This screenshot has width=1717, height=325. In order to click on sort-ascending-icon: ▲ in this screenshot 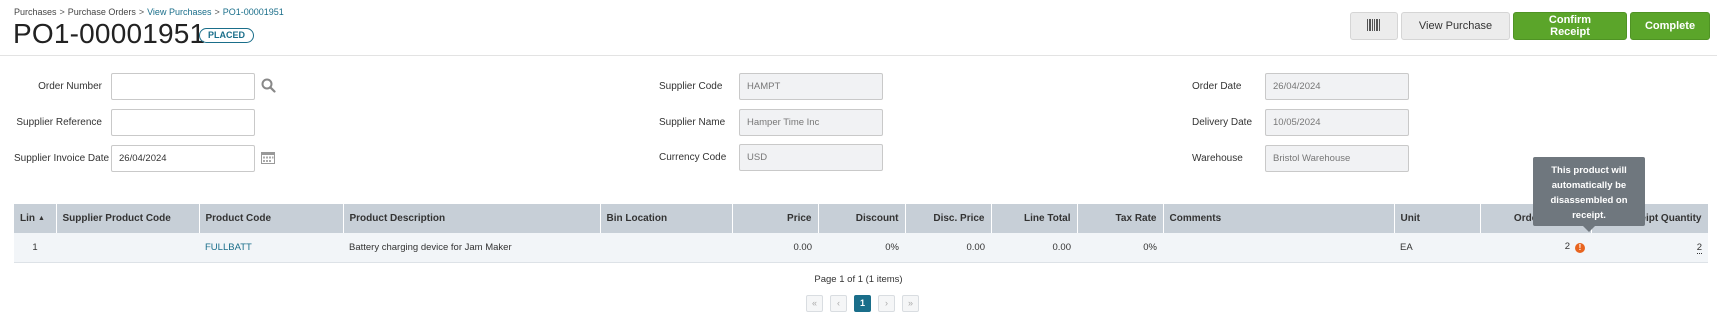, I will do `click(41, 218)`.